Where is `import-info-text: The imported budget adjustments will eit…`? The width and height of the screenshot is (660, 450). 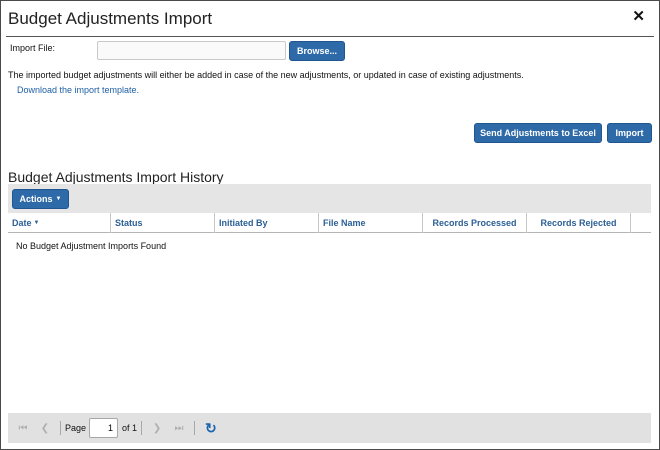
import-info-text: The imported budget adjustments will eit… is located at coordinates (266, 75).